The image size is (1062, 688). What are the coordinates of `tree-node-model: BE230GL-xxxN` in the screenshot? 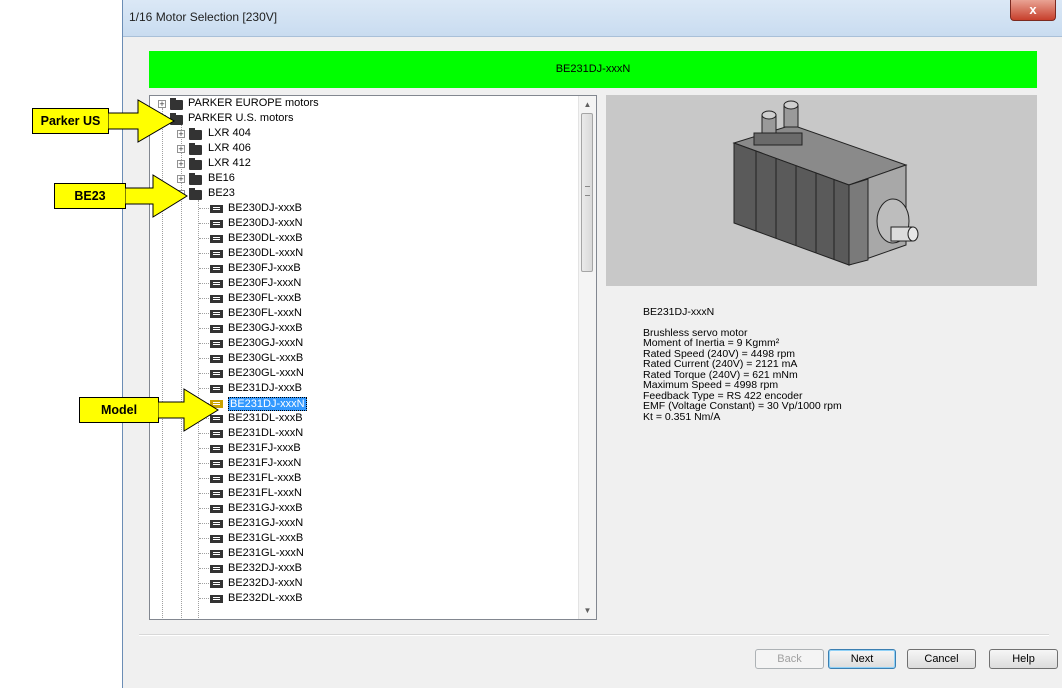 It's located at (360, 373).